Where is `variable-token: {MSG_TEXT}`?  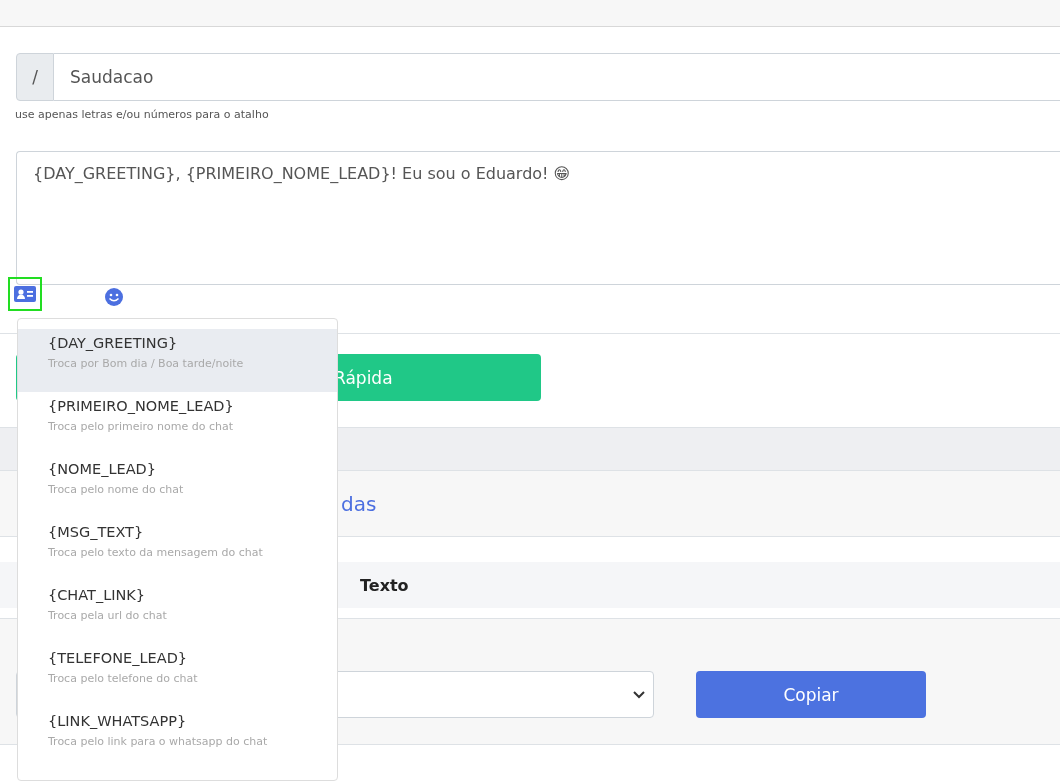 variable-token: {MSG_TEXT} is located at coordinates (96, 532).